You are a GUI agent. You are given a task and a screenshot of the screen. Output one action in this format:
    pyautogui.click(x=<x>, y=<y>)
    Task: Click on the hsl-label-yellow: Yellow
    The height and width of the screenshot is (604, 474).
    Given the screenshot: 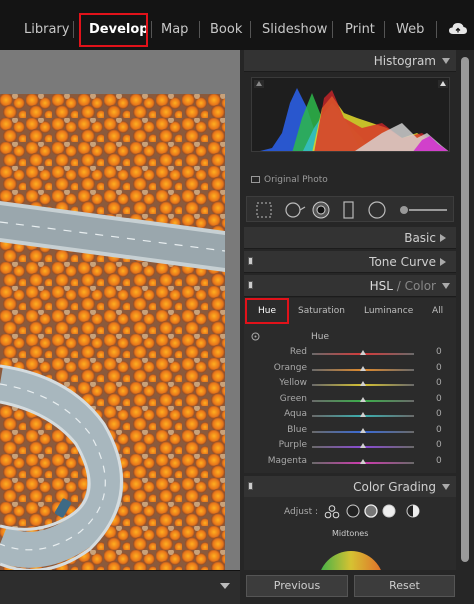 What is the action you would take?
    pyautogui.click(x=293, y=383)
    